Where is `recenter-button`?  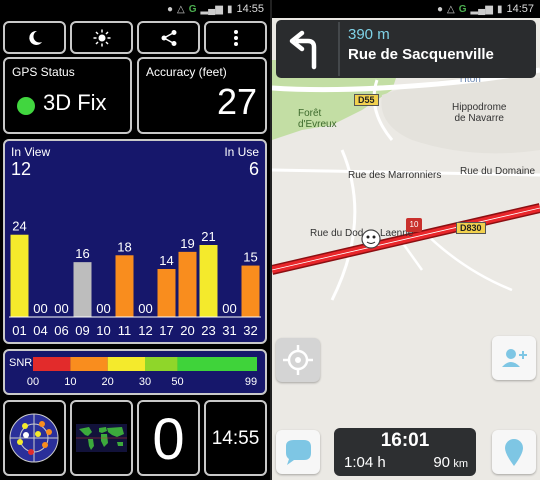
recenter-button is located at coordinates (298, 360).